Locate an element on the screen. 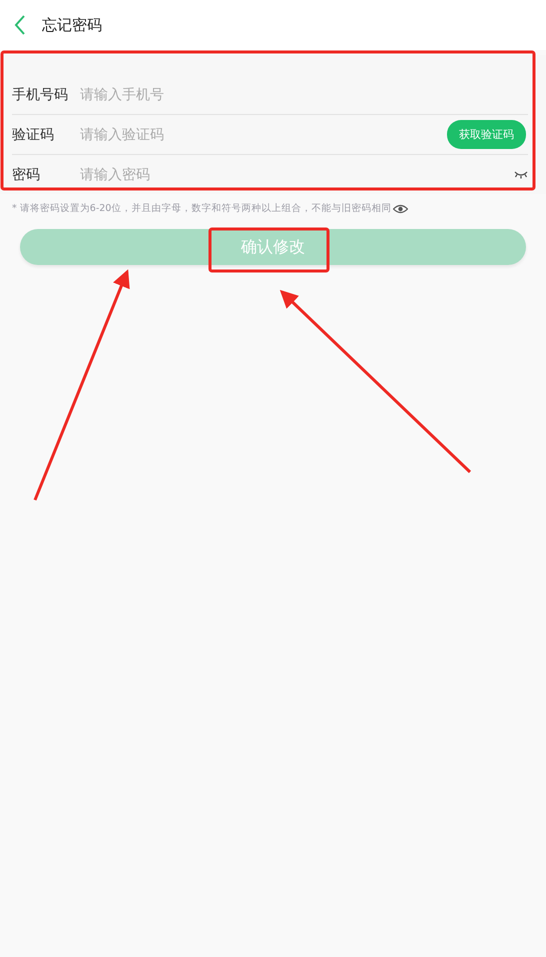  eye-closed-icon is located at coordinates (521, 174).